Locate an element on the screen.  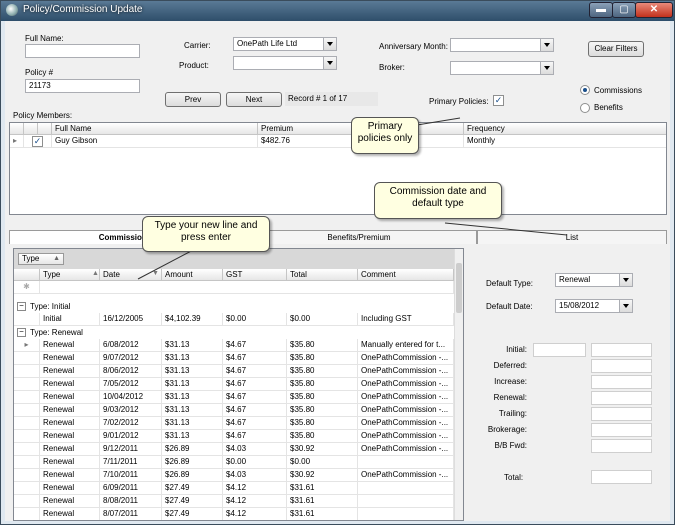
cell-date: 7/11/2011 is located at coordinates (131, 462).